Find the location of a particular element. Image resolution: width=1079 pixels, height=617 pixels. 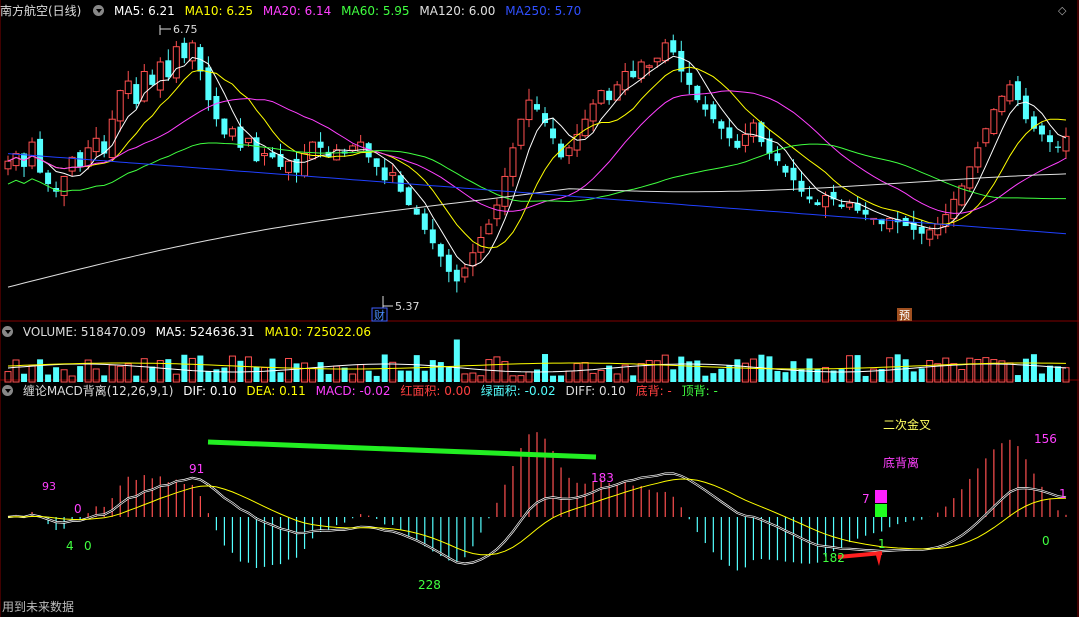

yu-tag: 预 is located at coordinates (904, 315).